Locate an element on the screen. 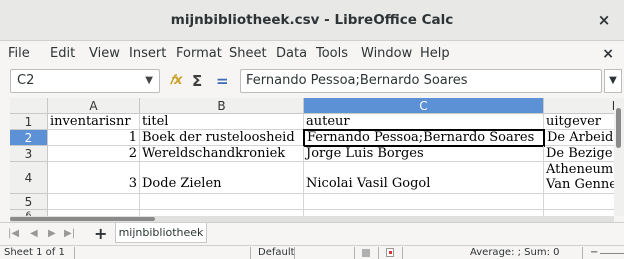  cell-a2: 1 is located at coordinates (94, 138).